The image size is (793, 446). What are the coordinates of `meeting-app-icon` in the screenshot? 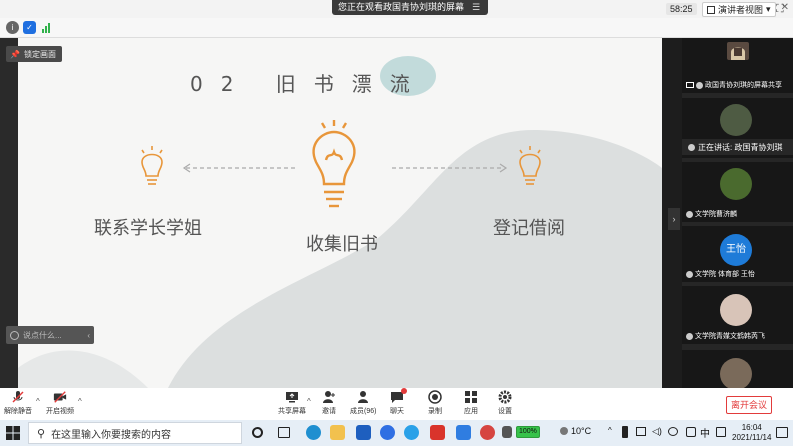 It's located at (487, 432).